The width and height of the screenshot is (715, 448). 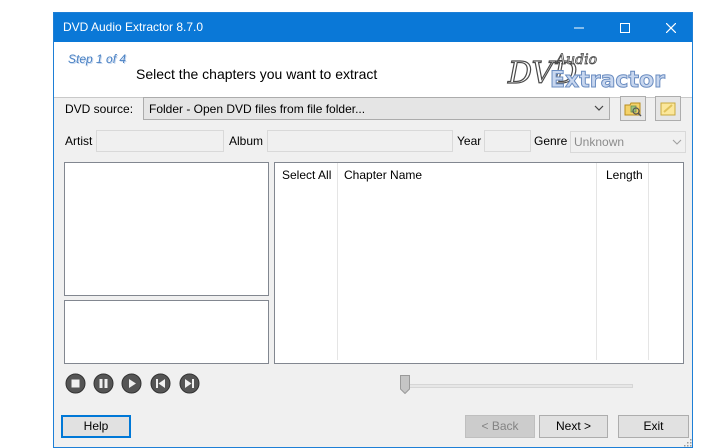 What do you see at coordinates (500, 426) in the screenshot?
I see `back-button: < Back` at bounding box center [500, 426].